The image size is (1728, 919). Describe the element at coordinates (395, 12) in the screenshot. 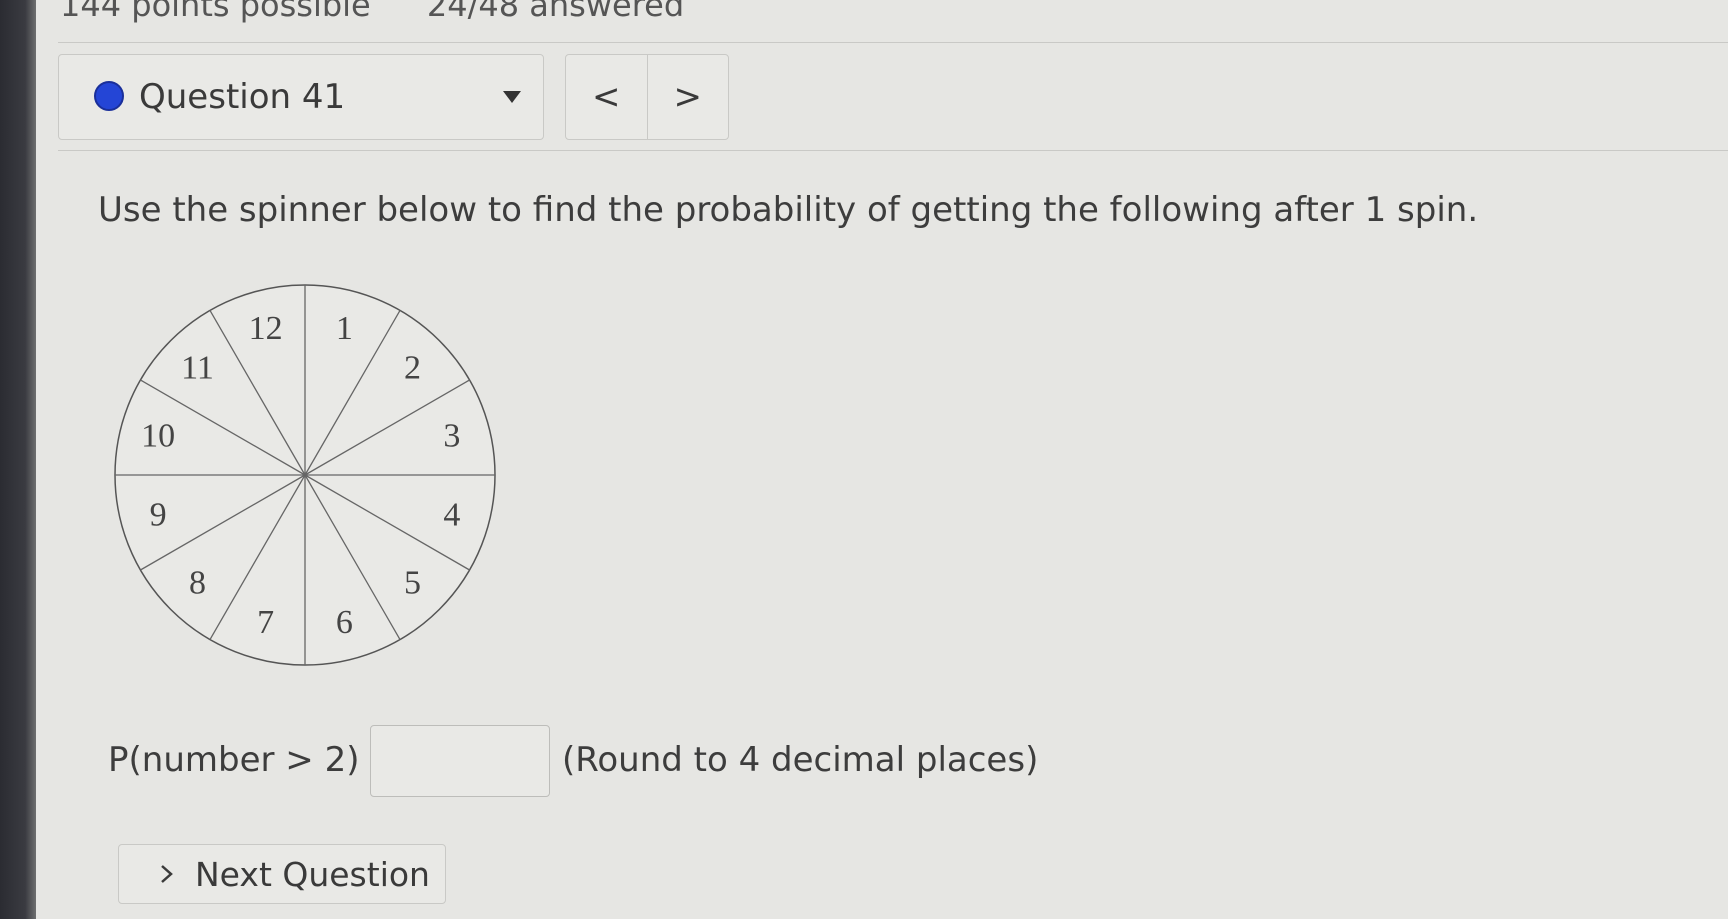

I see `points-status: 144 points possible 24/48 answered` at that location.